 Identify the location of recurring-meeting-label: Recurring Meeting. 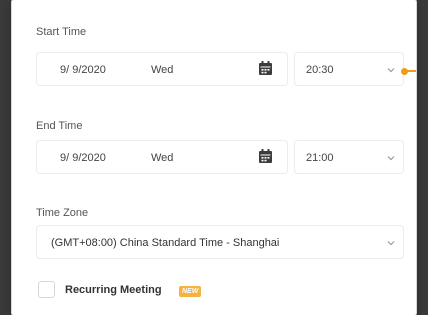
(113, 290).